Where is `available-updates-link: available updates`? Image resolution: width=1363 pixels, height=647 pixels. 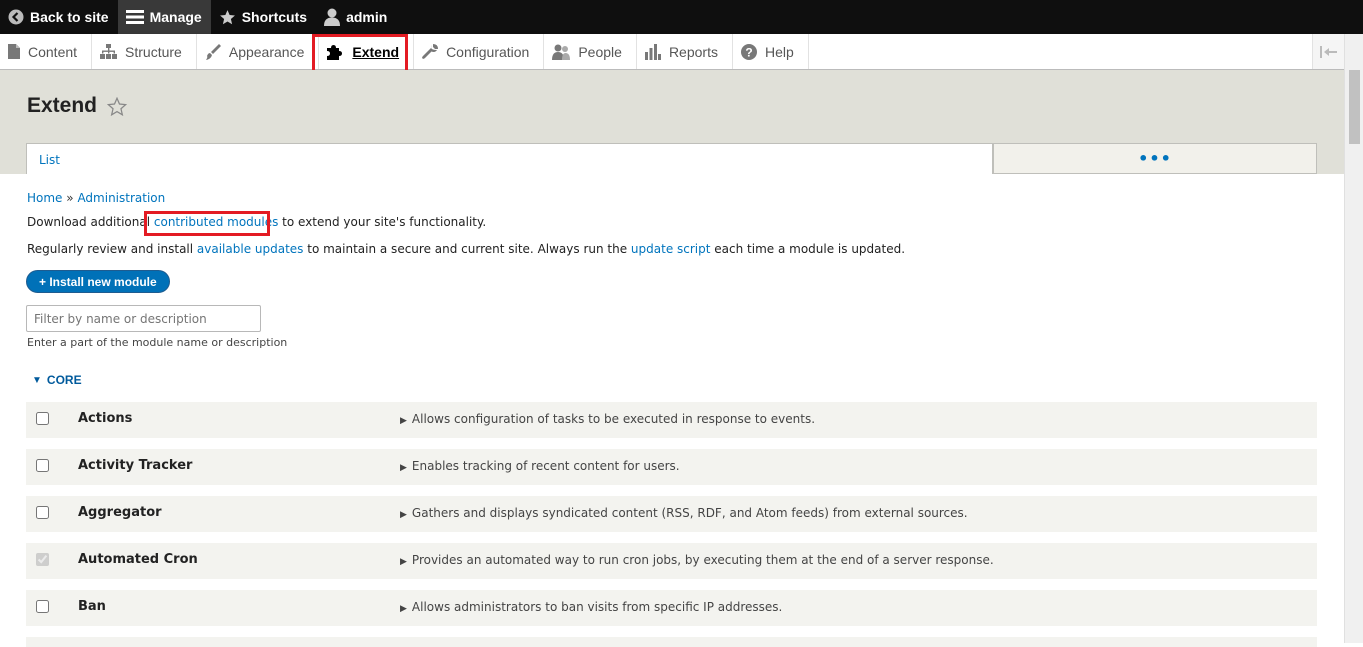 available-updates-link: available updates is located at coordinates (250, 249).